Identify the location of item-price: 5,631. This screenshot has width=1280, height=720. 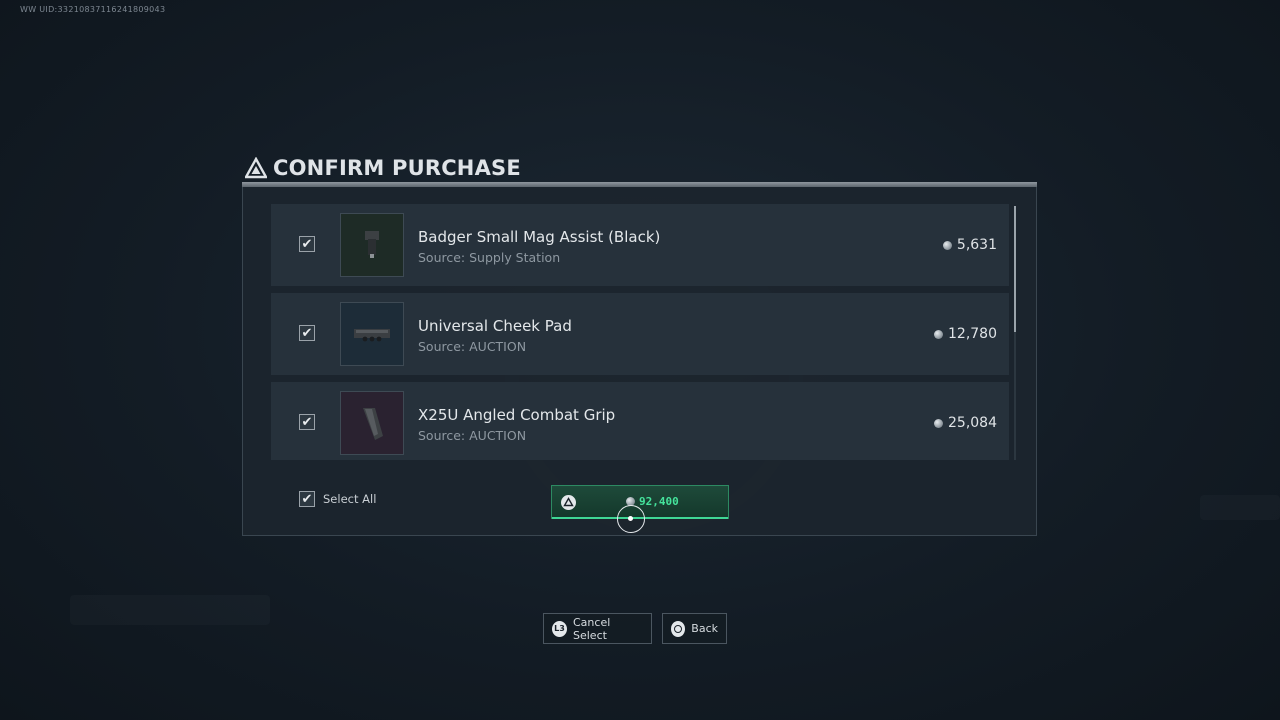
(969, 245).